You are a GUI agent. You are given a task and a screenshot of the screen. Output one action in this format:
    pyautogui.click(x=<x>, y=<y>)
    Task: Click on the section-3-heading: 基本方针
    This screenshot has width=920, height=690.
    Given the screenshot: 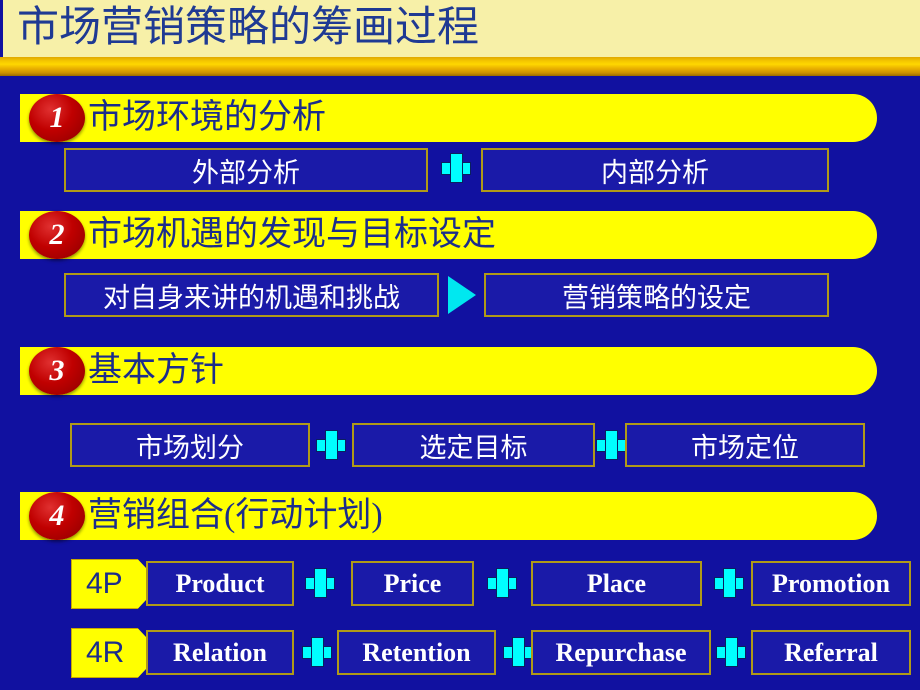 What is the action you would take?
    pyautogui.click(x=156, y=370)
    